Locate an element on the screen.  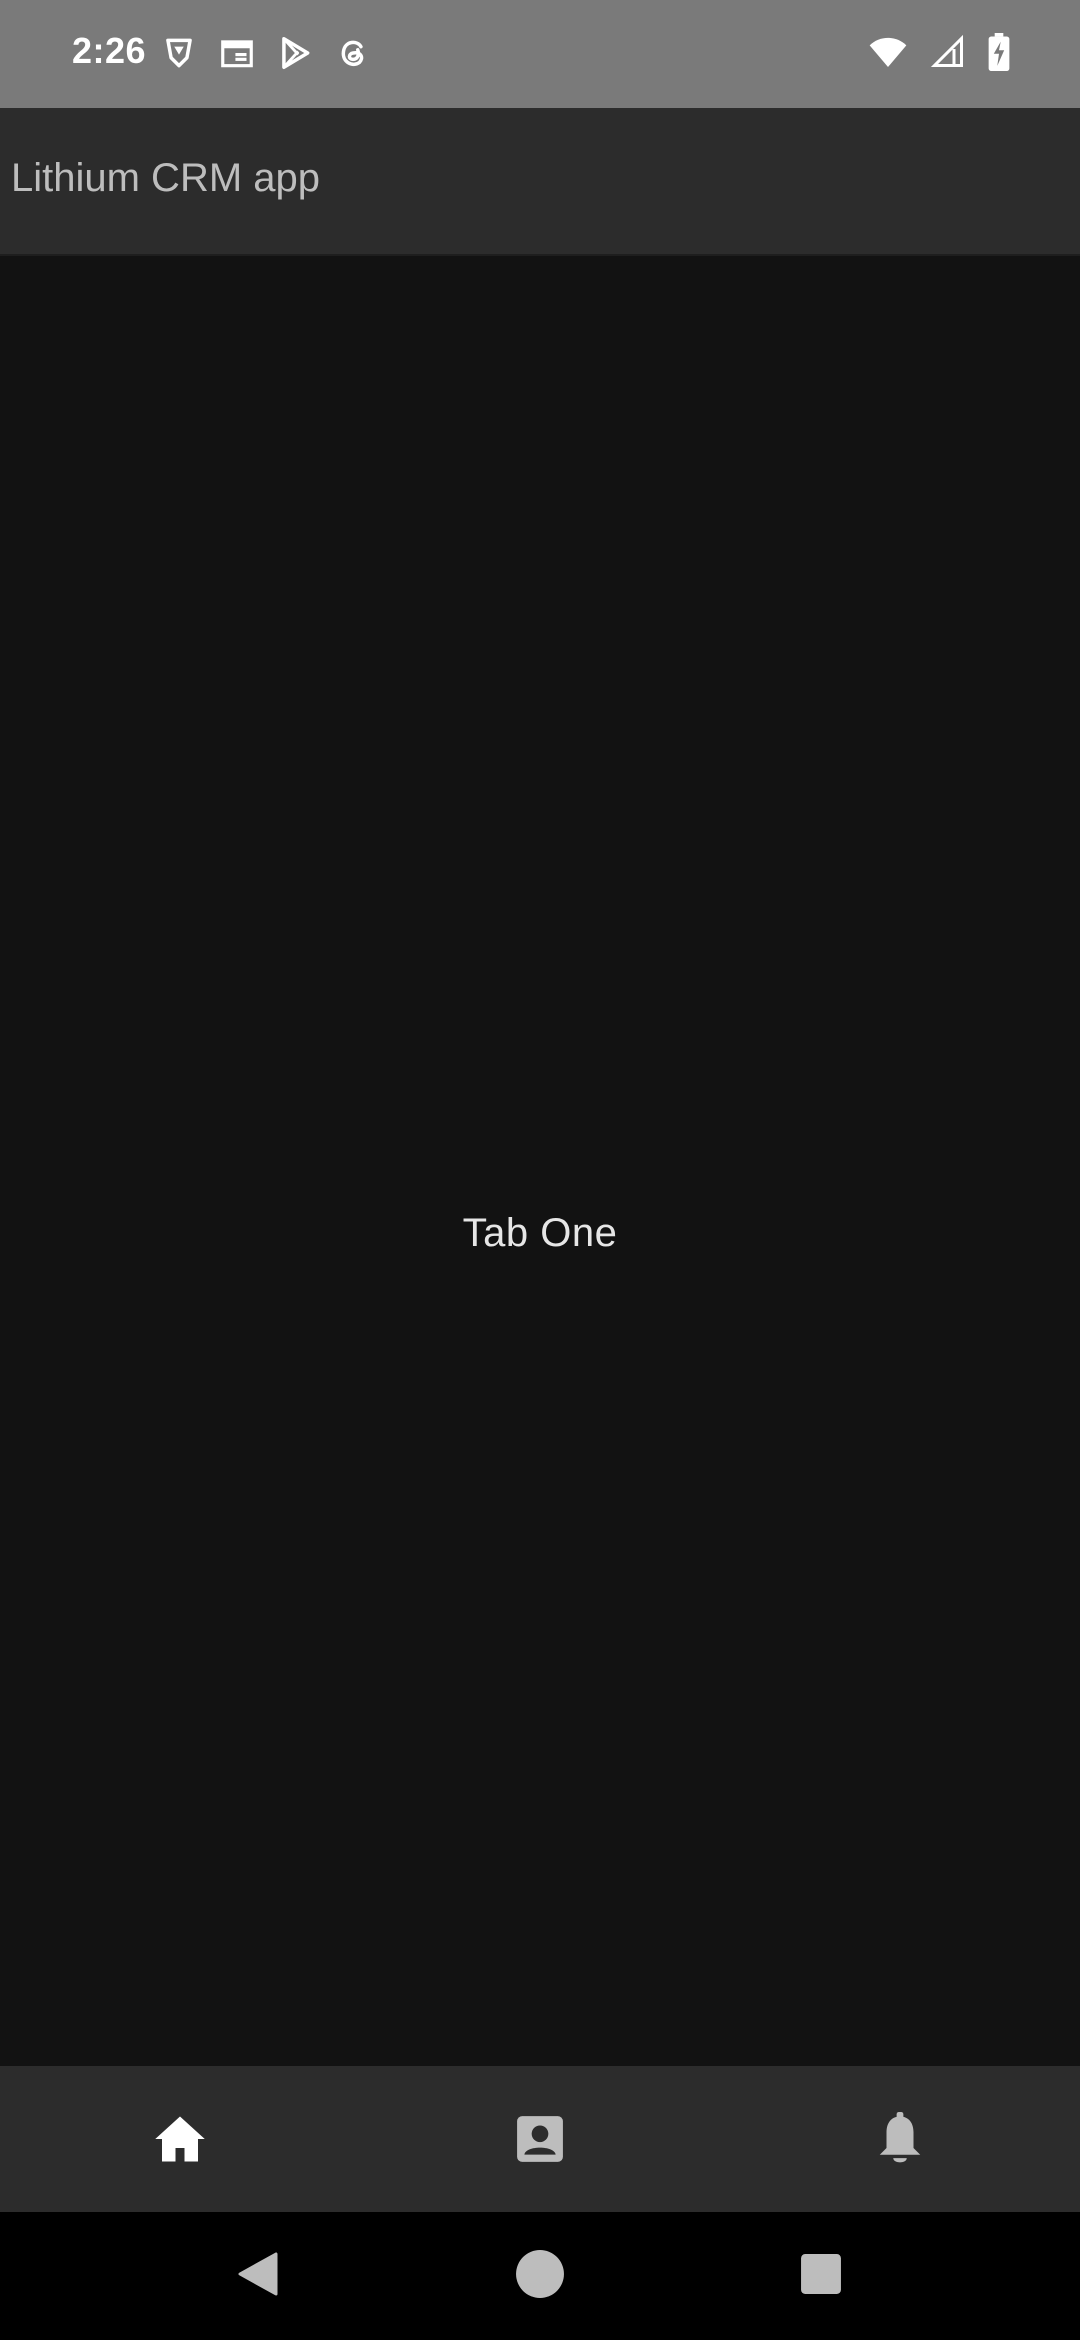
nav-tab-home is located at coordinates (180, 2139).